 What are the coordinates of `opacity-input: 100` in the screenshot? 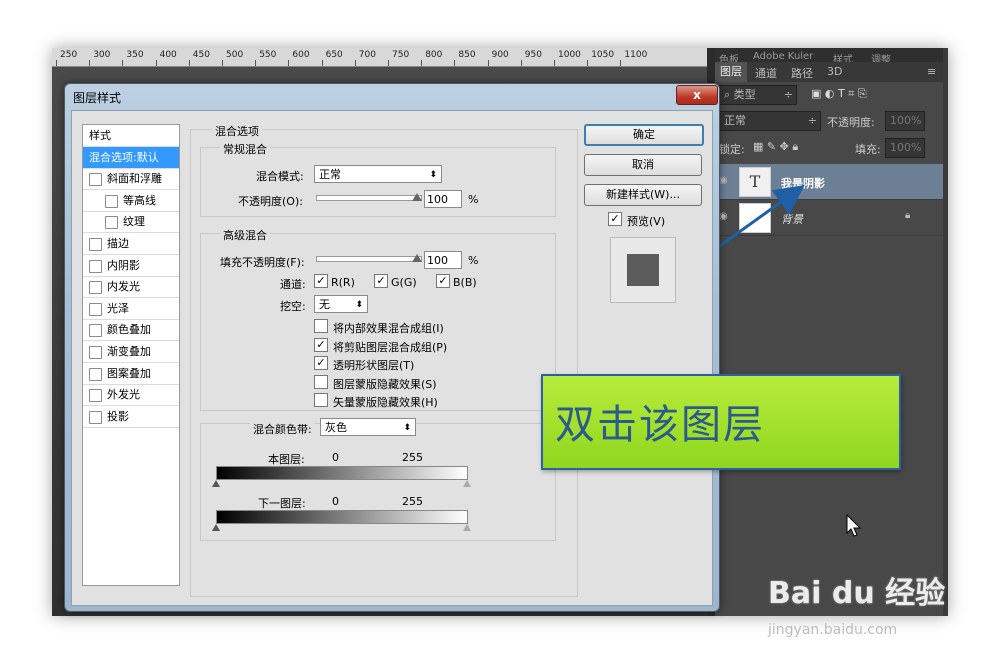 It's located at (443, 199).